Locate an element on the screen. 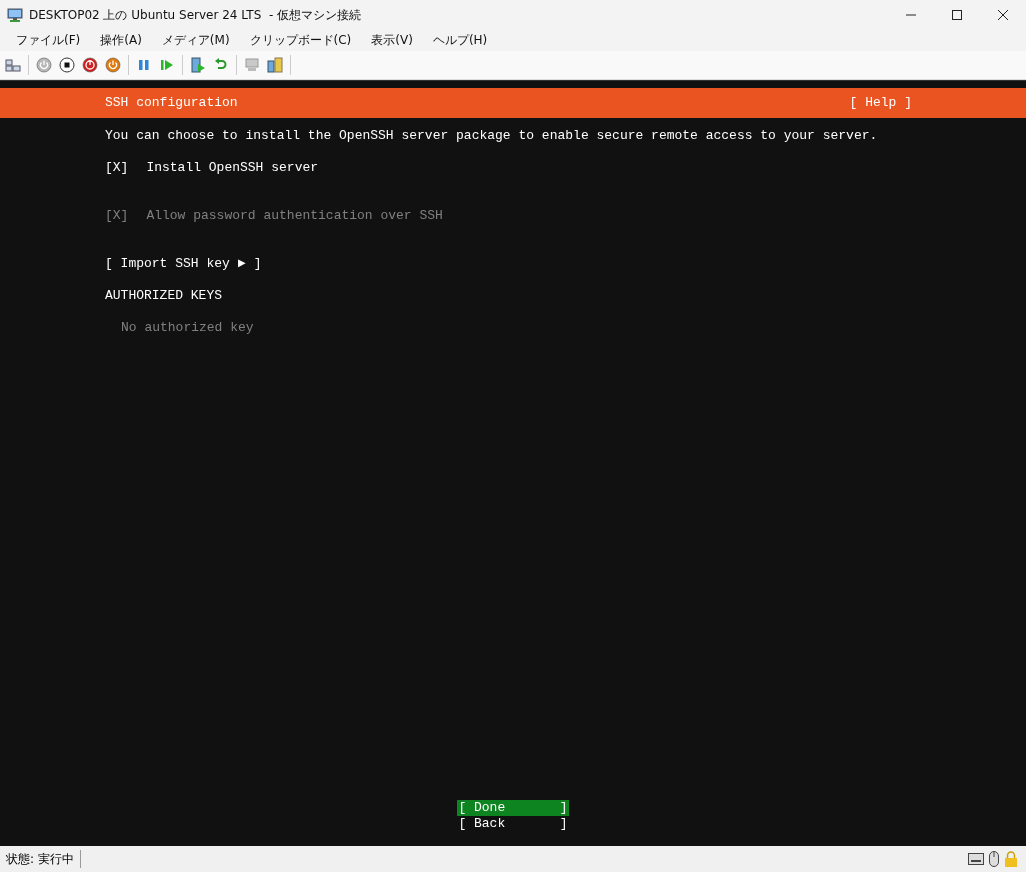 The width and height of the screenshot is (1026, 872). empty-keys-text: No authorized key is located at coordinates (187, 327).